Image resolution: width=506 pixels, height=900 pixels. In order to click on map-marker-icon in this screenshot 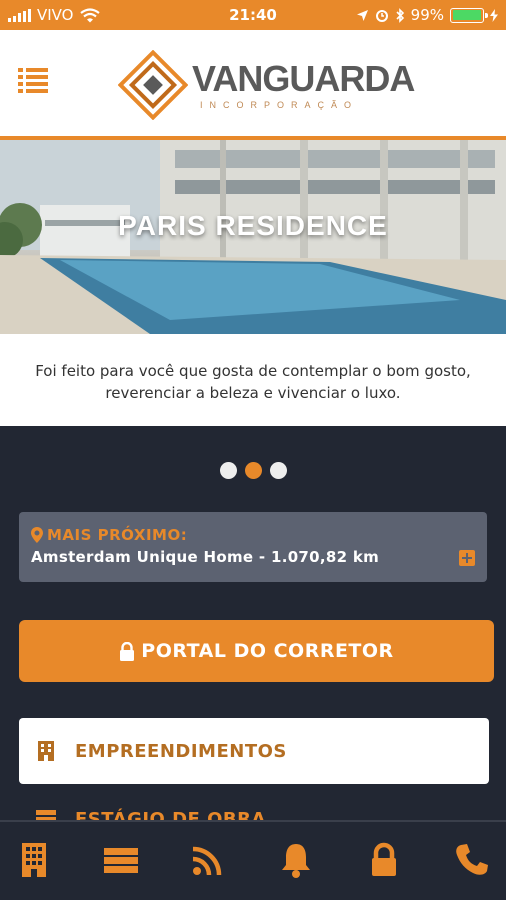, I will do `click(37, 535)`.